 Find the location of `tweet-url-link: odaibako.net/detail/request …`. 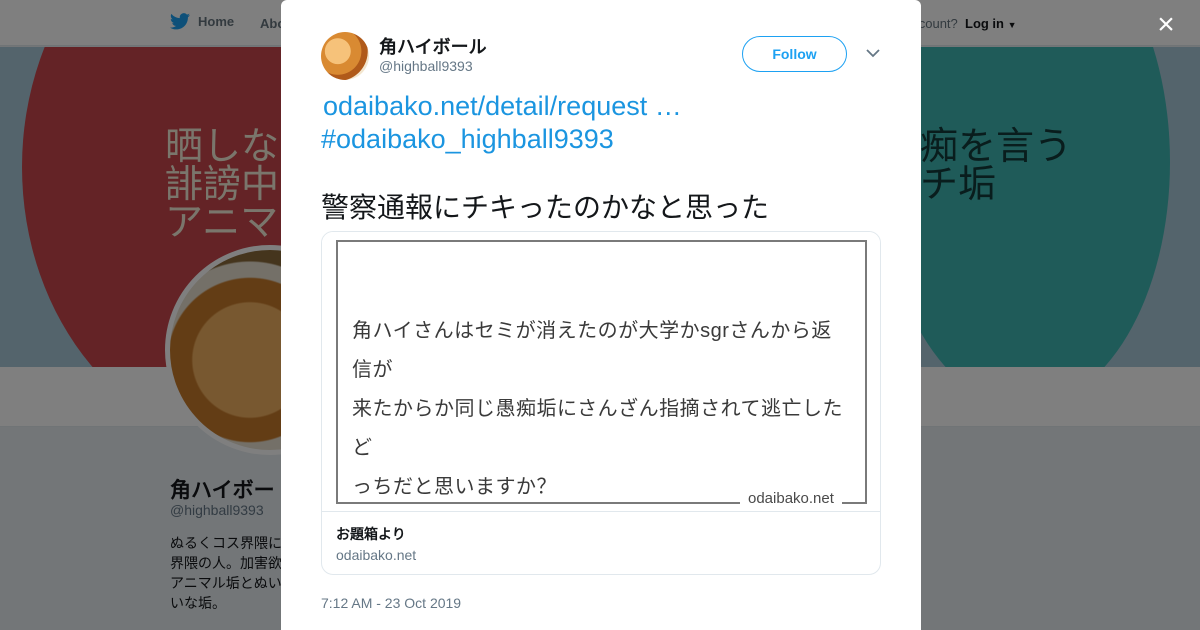

tweet-url-link: odaibako.net/detail/request … is located at coordinates (502, 106).